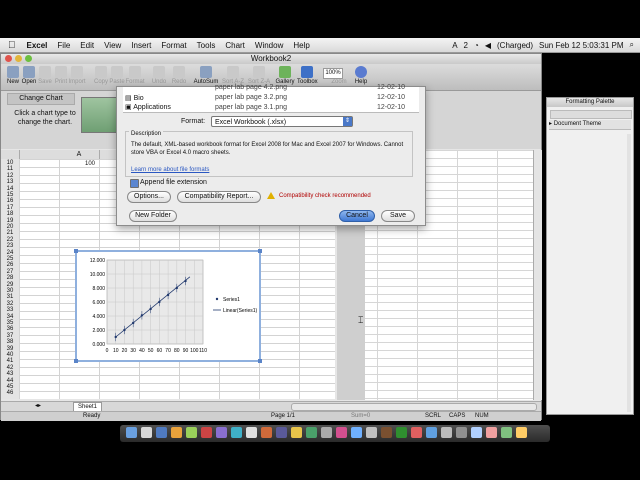  I want to click on file-row: paper lab page 3.1.png, so click(275, 107).